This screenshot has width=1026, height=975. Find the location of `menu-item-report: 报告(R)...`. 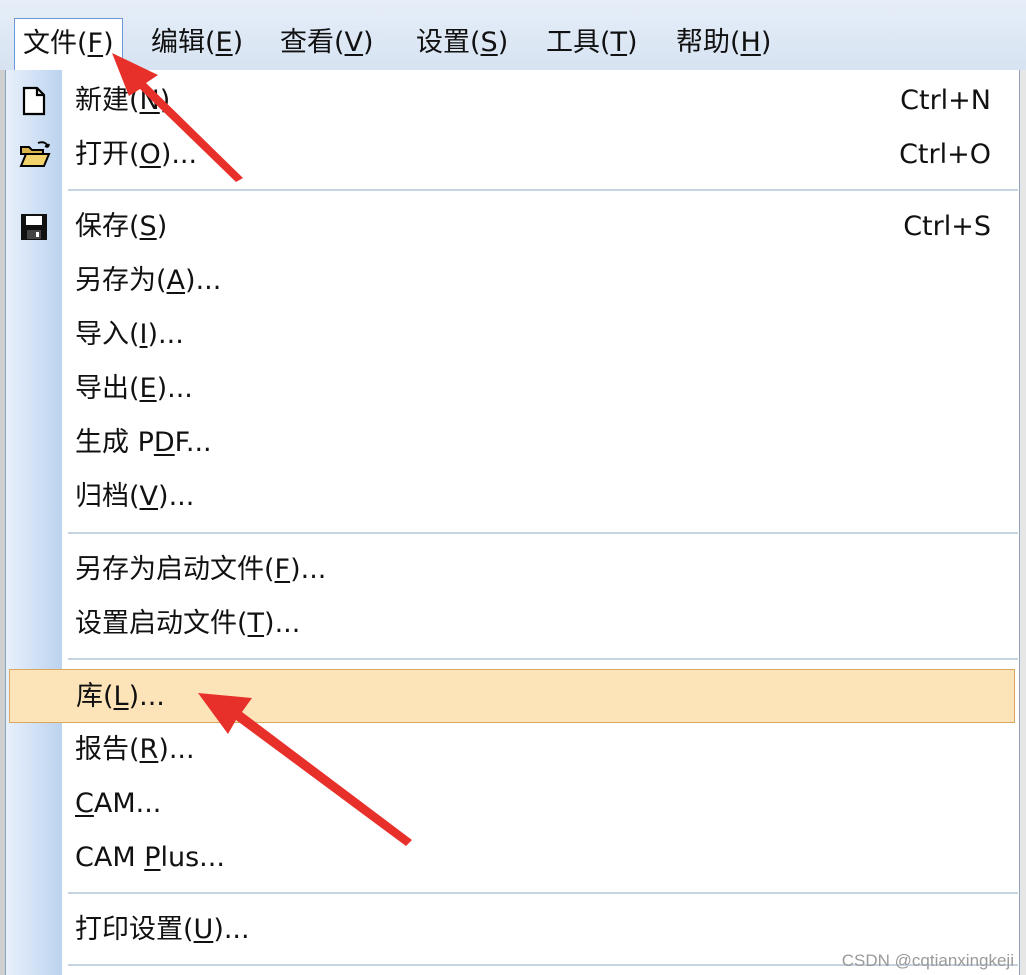

menu-item-report: 报告(R)... is located at coordinates (512, 750).